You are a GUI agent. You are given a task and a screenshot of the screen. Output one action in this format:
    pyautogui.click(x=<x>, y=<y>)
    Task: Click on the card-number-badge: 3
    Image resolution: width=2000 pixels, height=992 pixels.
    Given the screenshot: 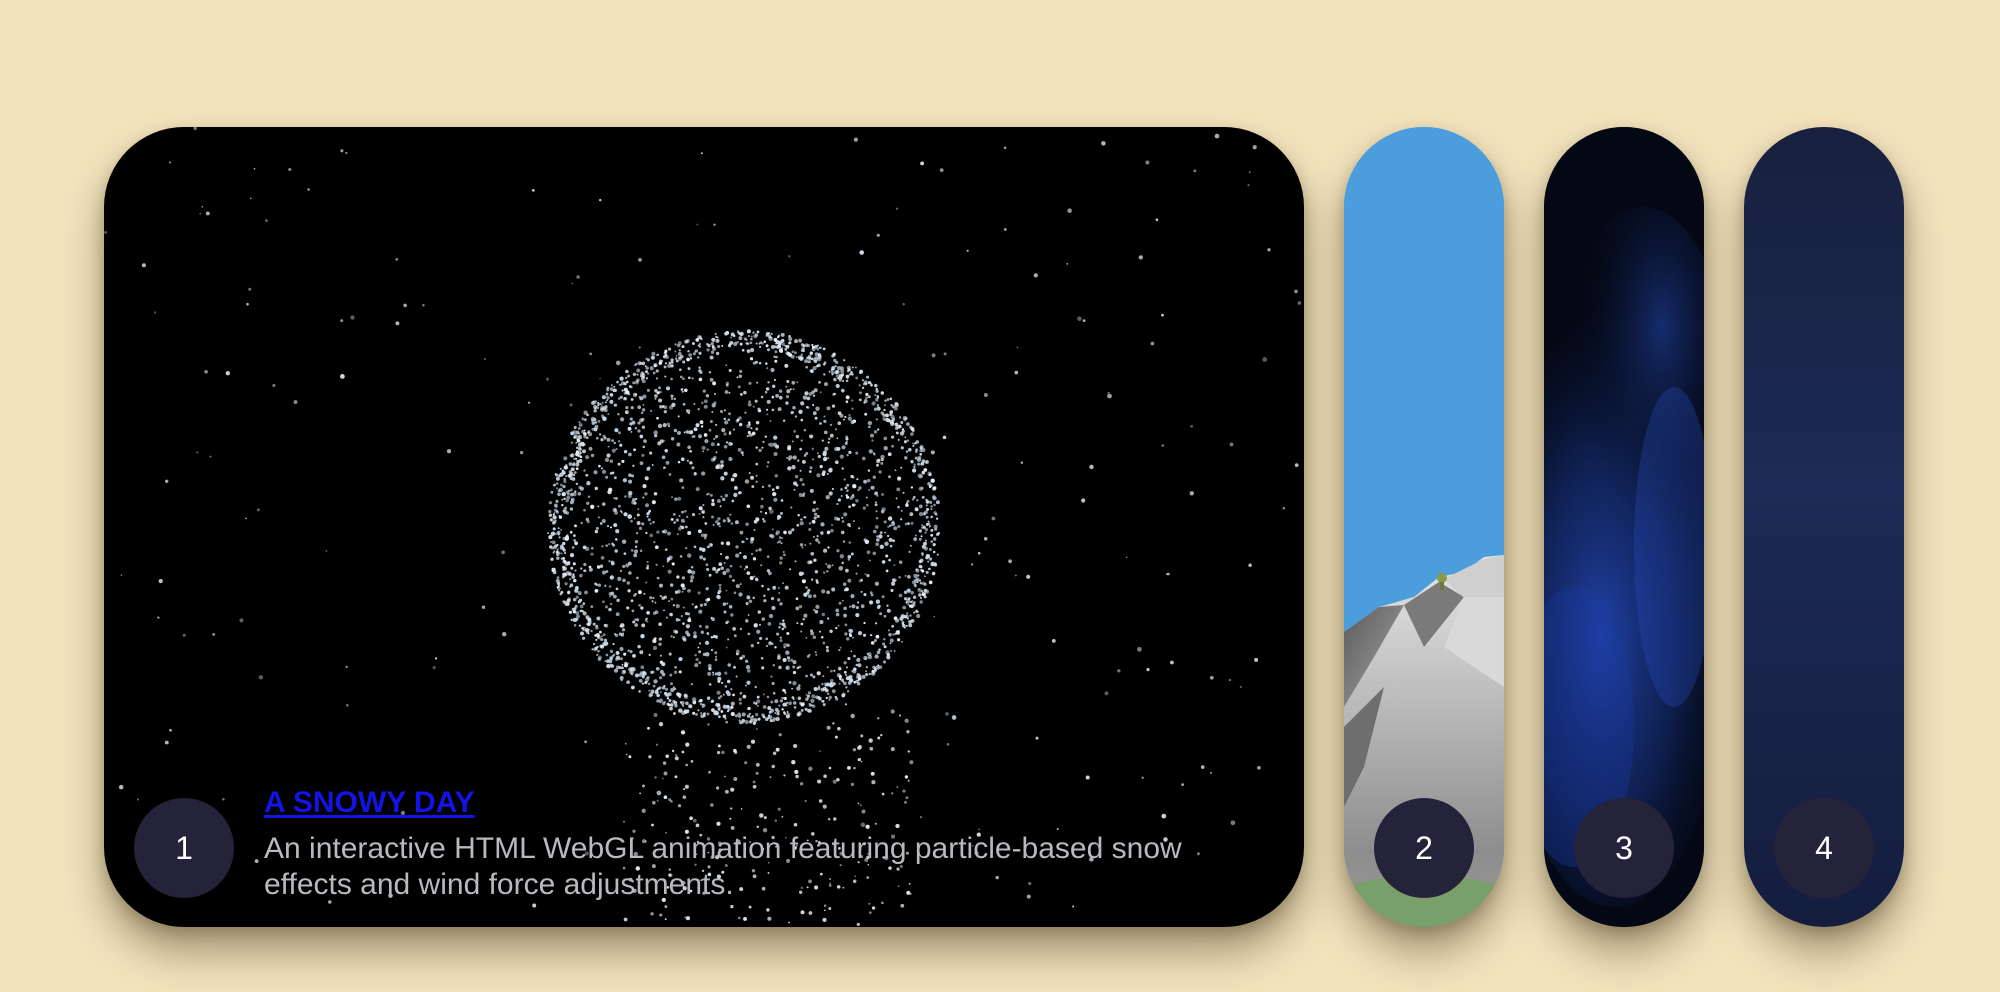 What is the action you would take?
    pyautogui.click(x=1624, y=848)
    